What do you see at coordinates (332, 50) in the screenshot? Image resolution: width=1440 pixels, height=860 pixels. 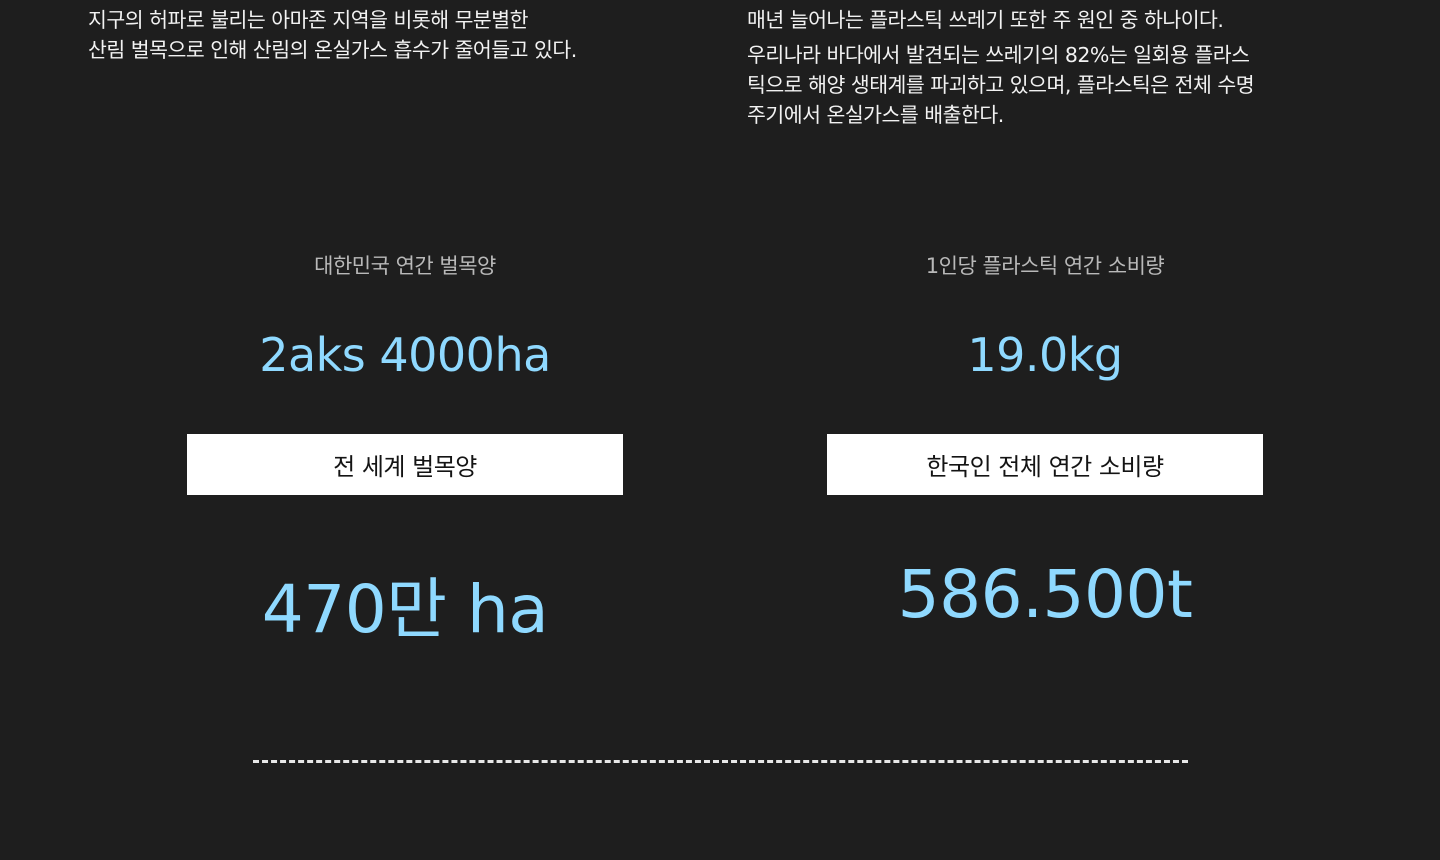 I see `left-description-line: 산림 벌목으로 인해 산림의 온실가스 흡수가 줄어들고 있다.` at bounding box center [332, 50].